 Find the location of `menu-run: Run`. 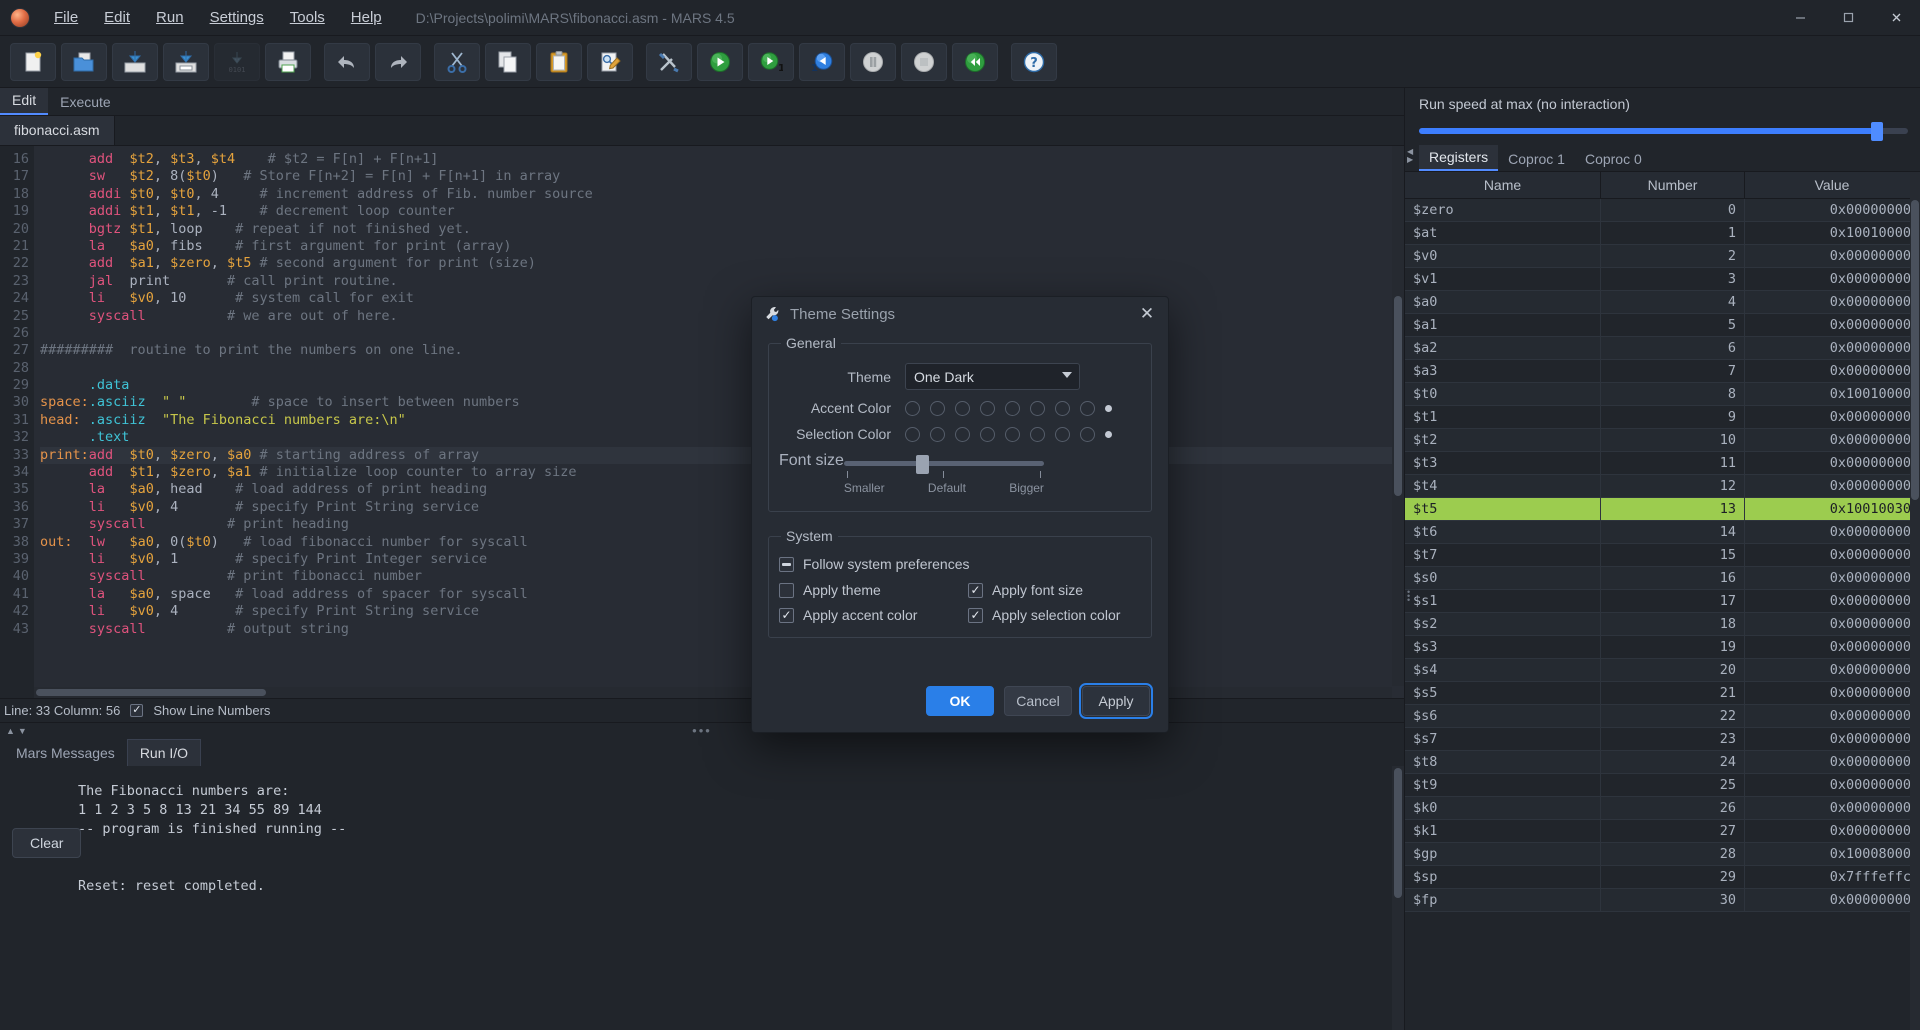

menu-run: Run is located at coordinates (170, 17).